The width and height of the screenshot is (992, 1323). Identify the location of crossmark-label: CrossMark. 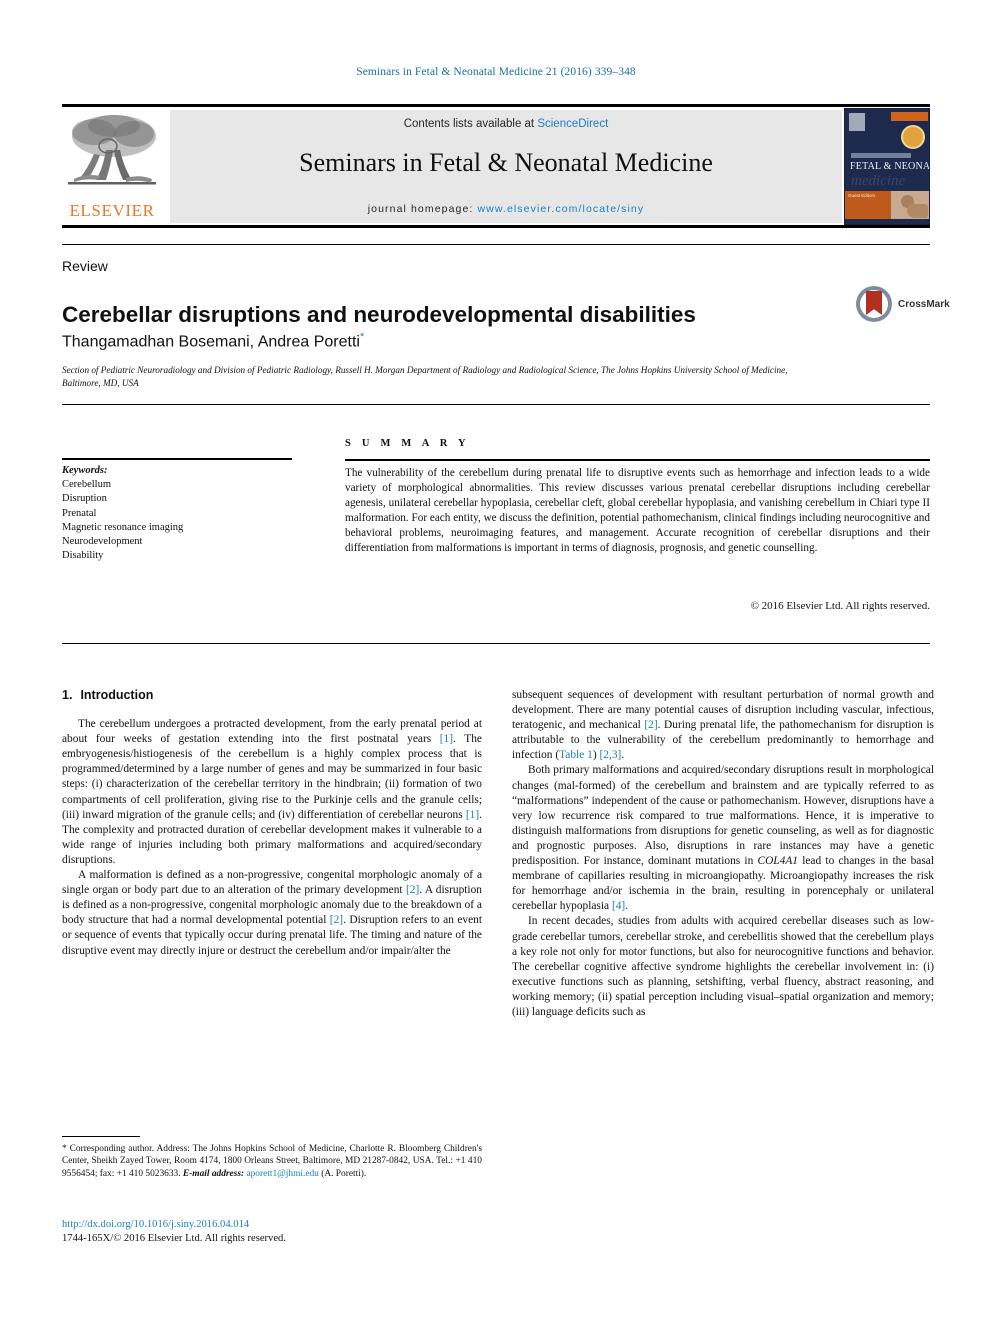
(924, 304).